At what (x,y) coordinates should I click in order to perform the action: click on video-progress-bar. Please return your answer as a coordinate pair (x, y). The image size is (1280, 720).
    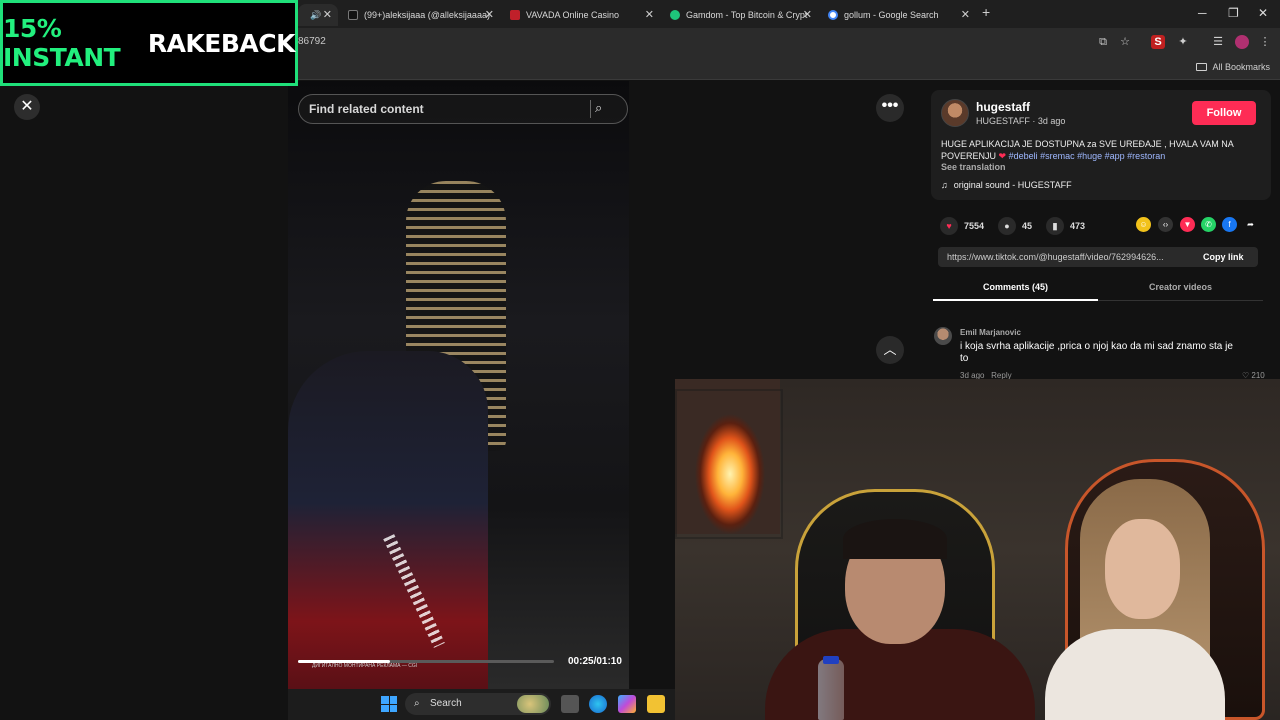
    Looking at the image, I should click on (426, 661).